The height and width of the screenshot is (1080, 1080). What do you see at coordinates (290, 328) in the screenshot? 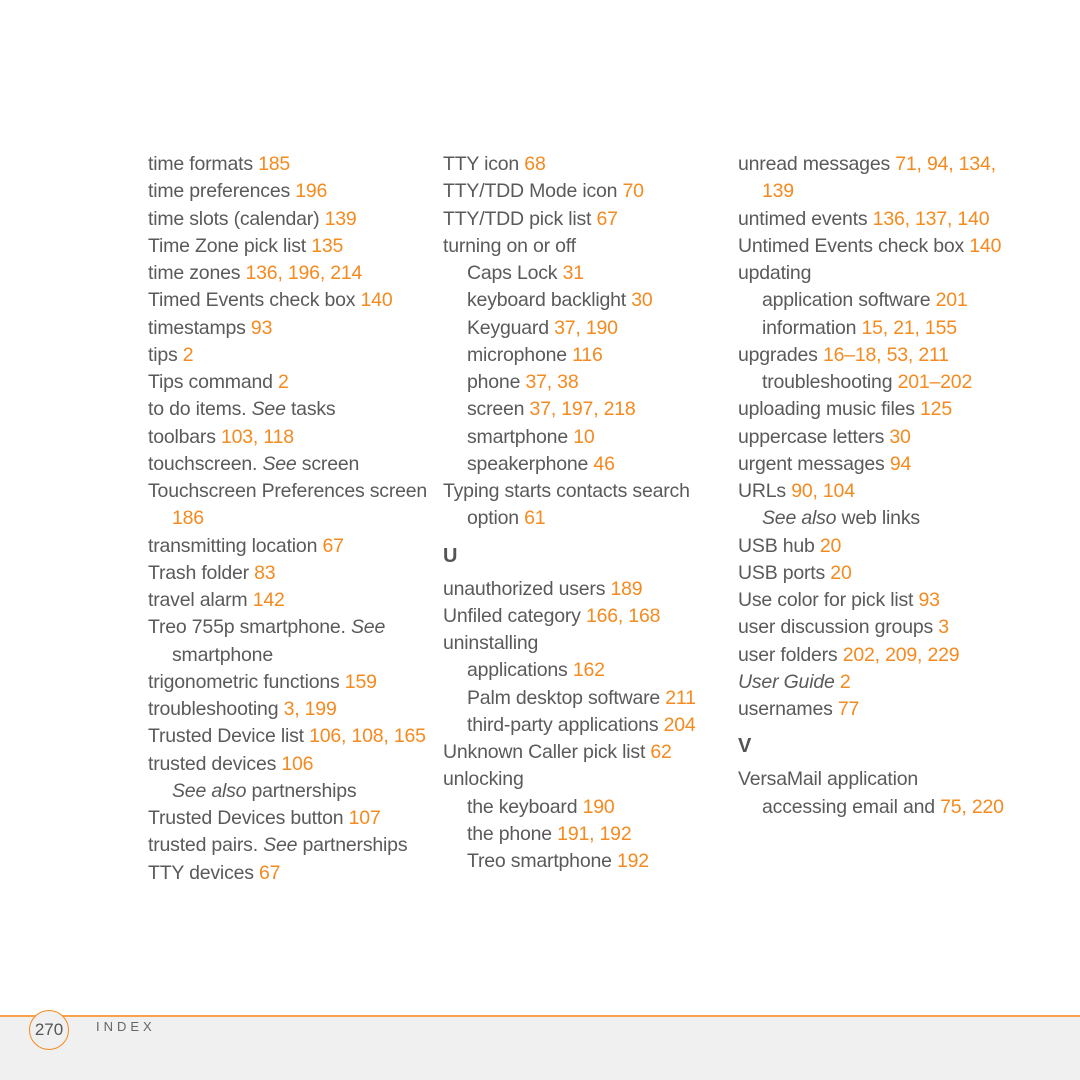
I see `index-entry: timestamps 93` at bounding box center [290, 328].